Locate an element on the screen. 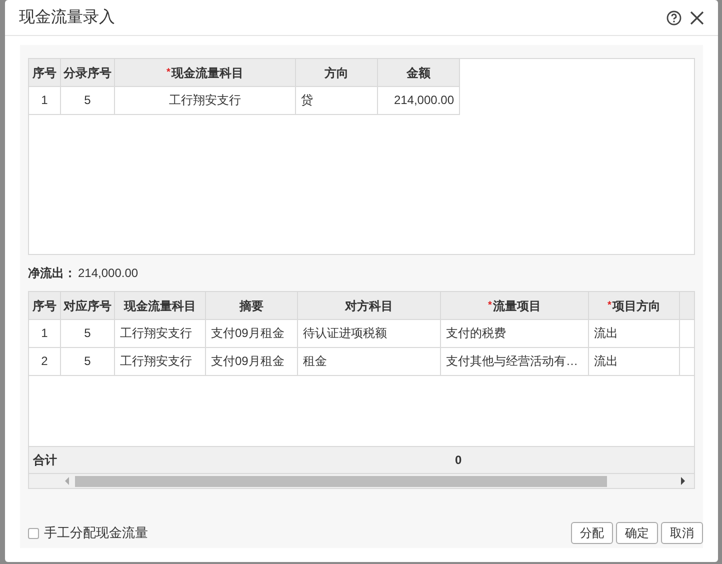 The height and width of the screenshot is (564, 722). total-label: 合计 is located at coordinates (45, 460).